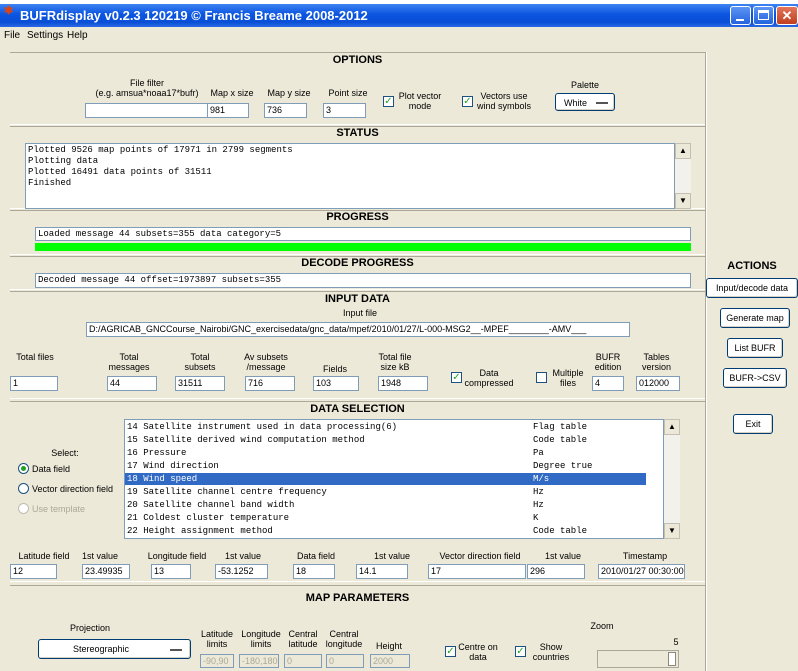 The height and width of the screenshot is (671, 798). I want to click on vector-first-input: 296, so click(556, 571).